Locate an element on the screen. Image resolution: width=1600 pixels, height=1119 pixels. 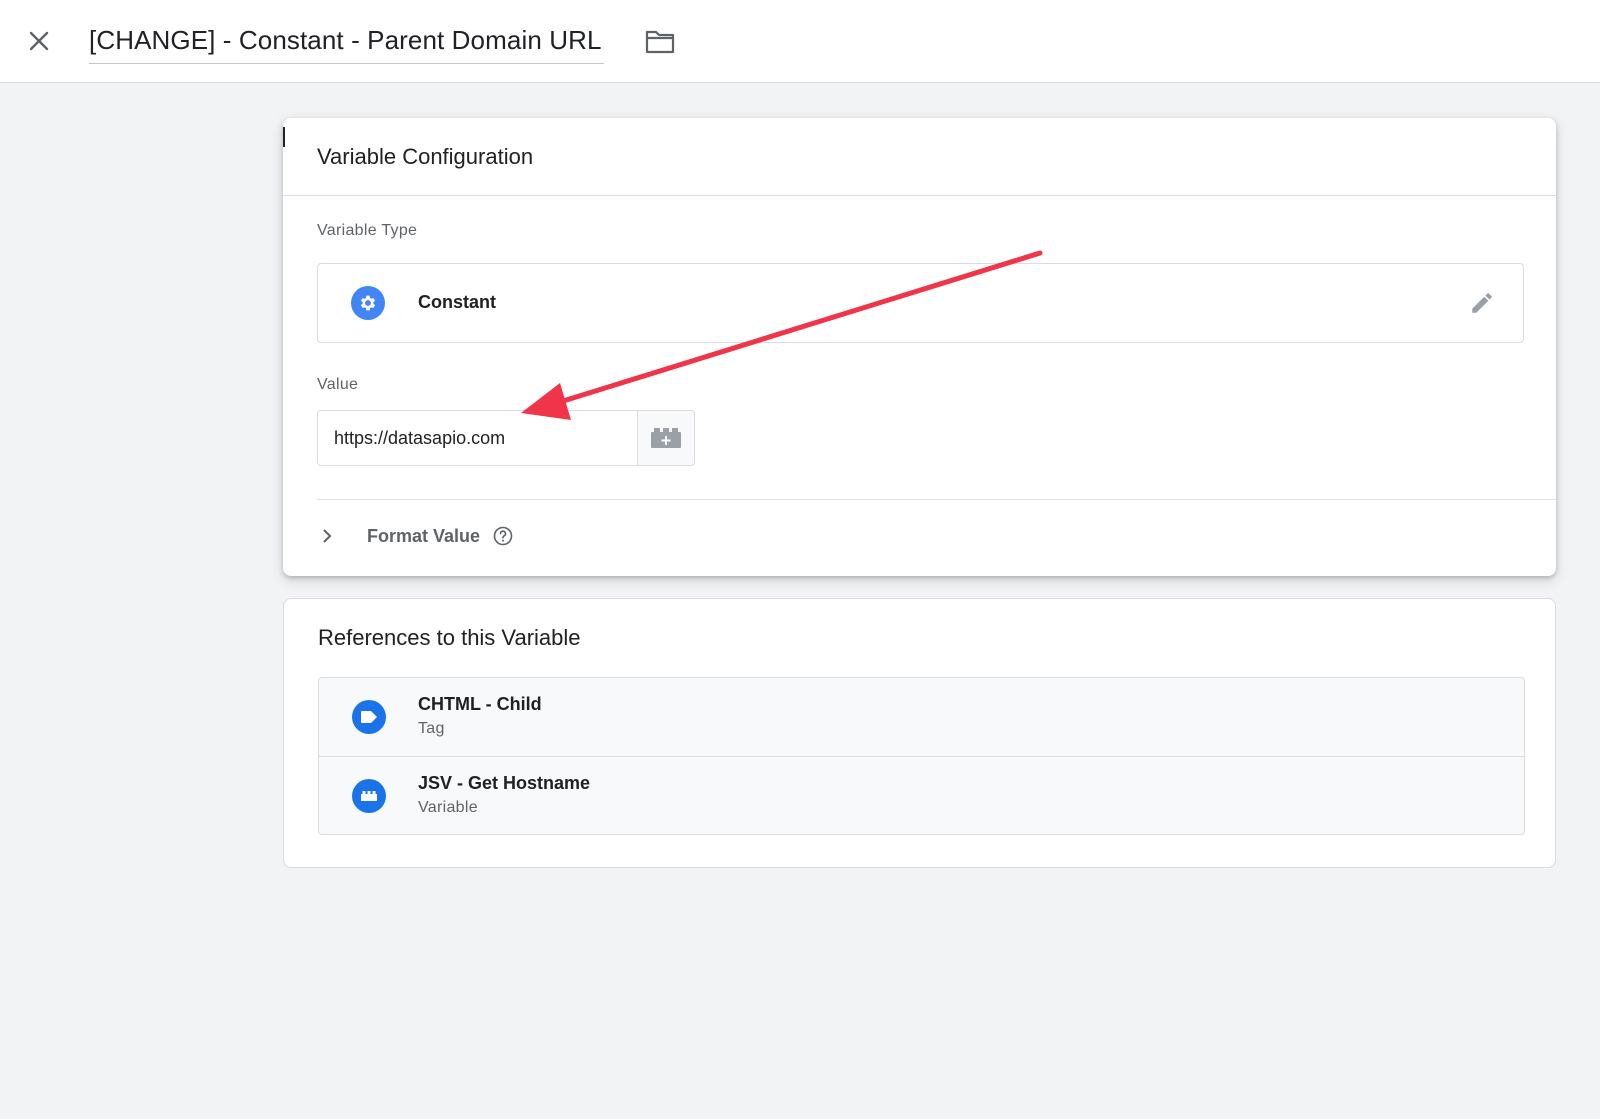
variable-name-text: [CHANGE] - Constant - Parent Domain URL is located at coordinates (345, 40).